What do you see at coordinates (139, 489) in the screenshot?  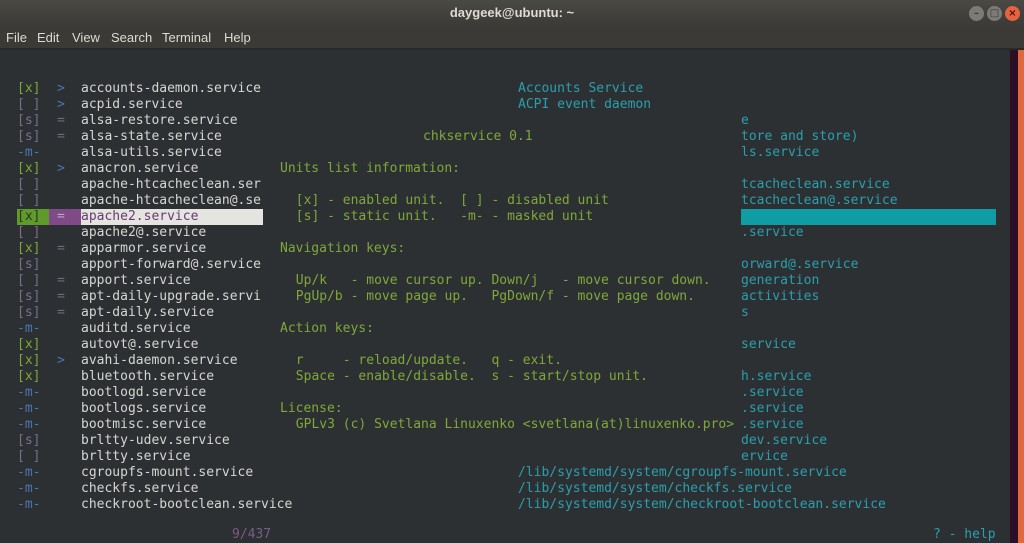 I see `unit-name: checkfs.service` at bounding box center [139, 489].